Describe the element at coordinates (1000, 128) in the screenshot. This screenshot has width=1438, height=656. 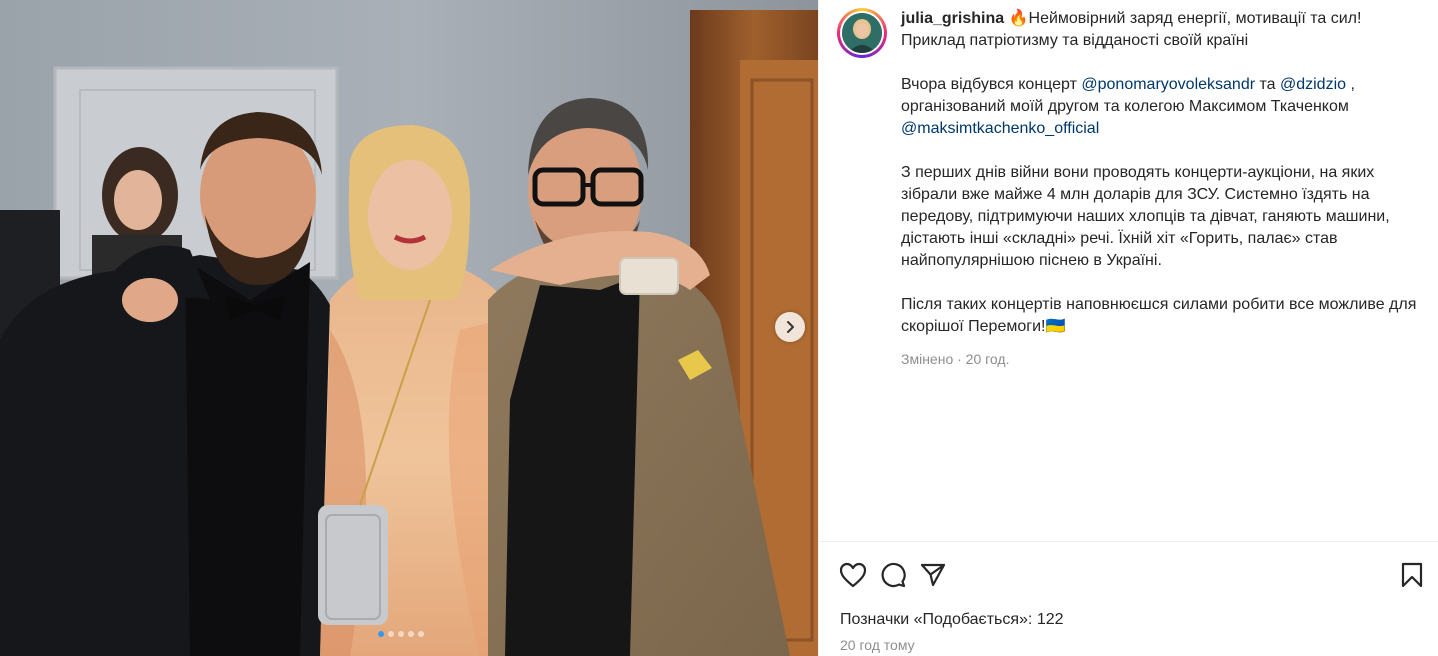
I see `mention-link: @maksimtkachenko_official` at that location.